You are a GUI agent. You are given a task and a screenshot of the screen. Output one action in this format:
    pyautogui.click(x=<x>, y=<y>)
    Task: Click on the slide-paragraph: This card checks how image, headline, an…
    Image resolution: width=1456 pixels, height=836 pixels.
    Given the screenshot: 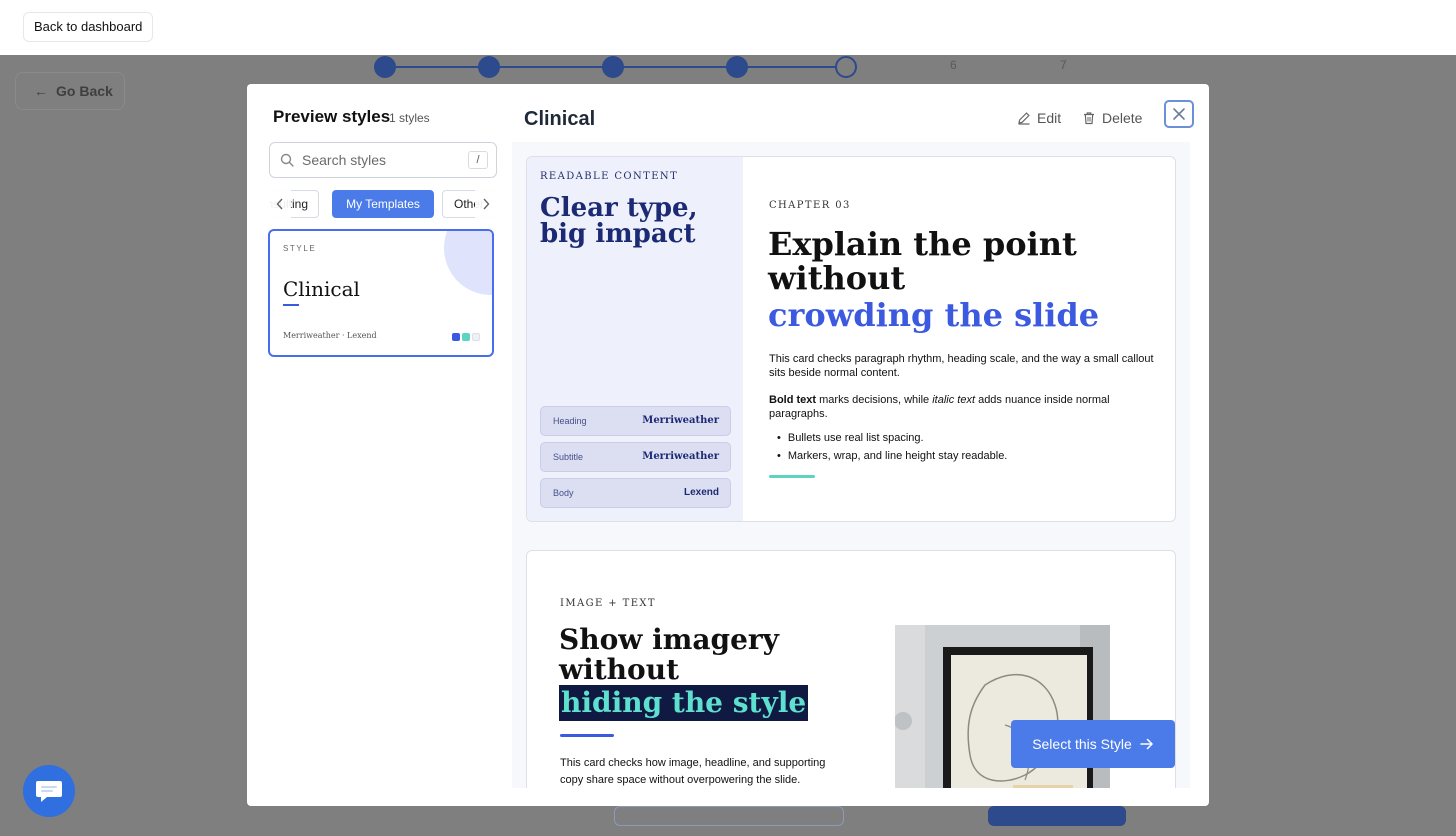 What is the action you would take?
    pyautogui.click(x=693, y=771)
    